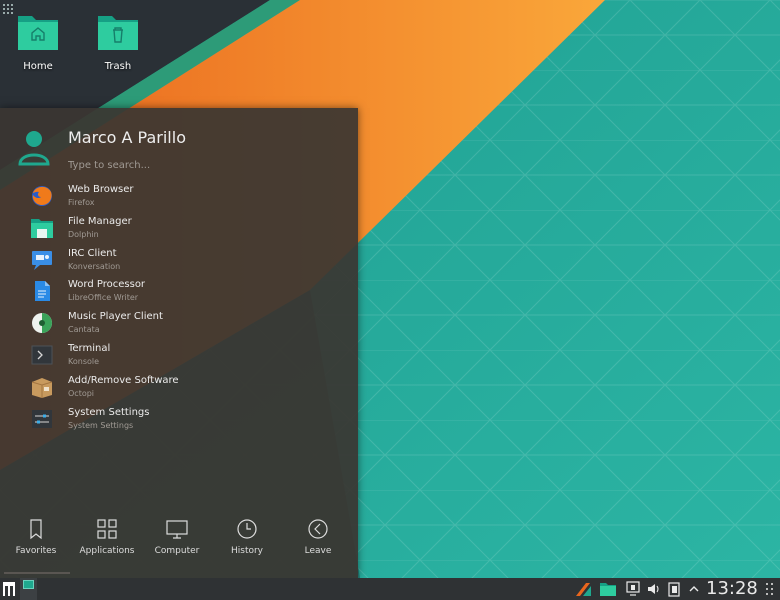 This screenshot has width=780, height=600. Describe the element at coordinates (107, 551) in the screenshot. I see `tab-label: Applications` at that location.